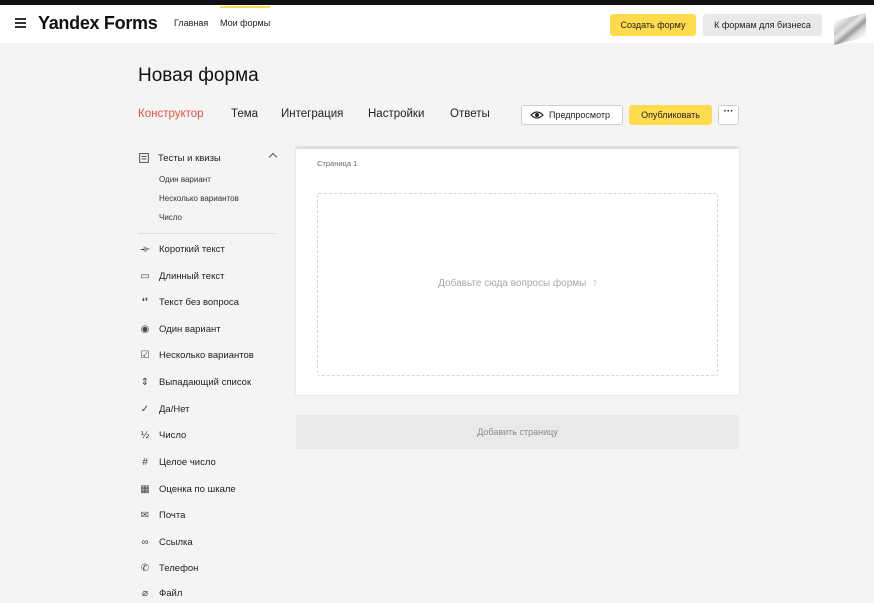  Describe the element at coordinates (170, 217) in the screenshot. I see `quiz-item-number: Число` at that location.